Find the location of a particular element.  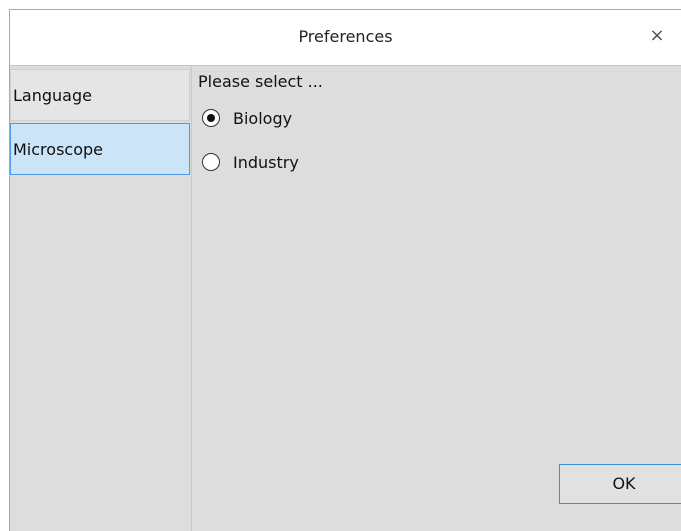

radio-option-biology: Biology is located at coordinates (247, 118).